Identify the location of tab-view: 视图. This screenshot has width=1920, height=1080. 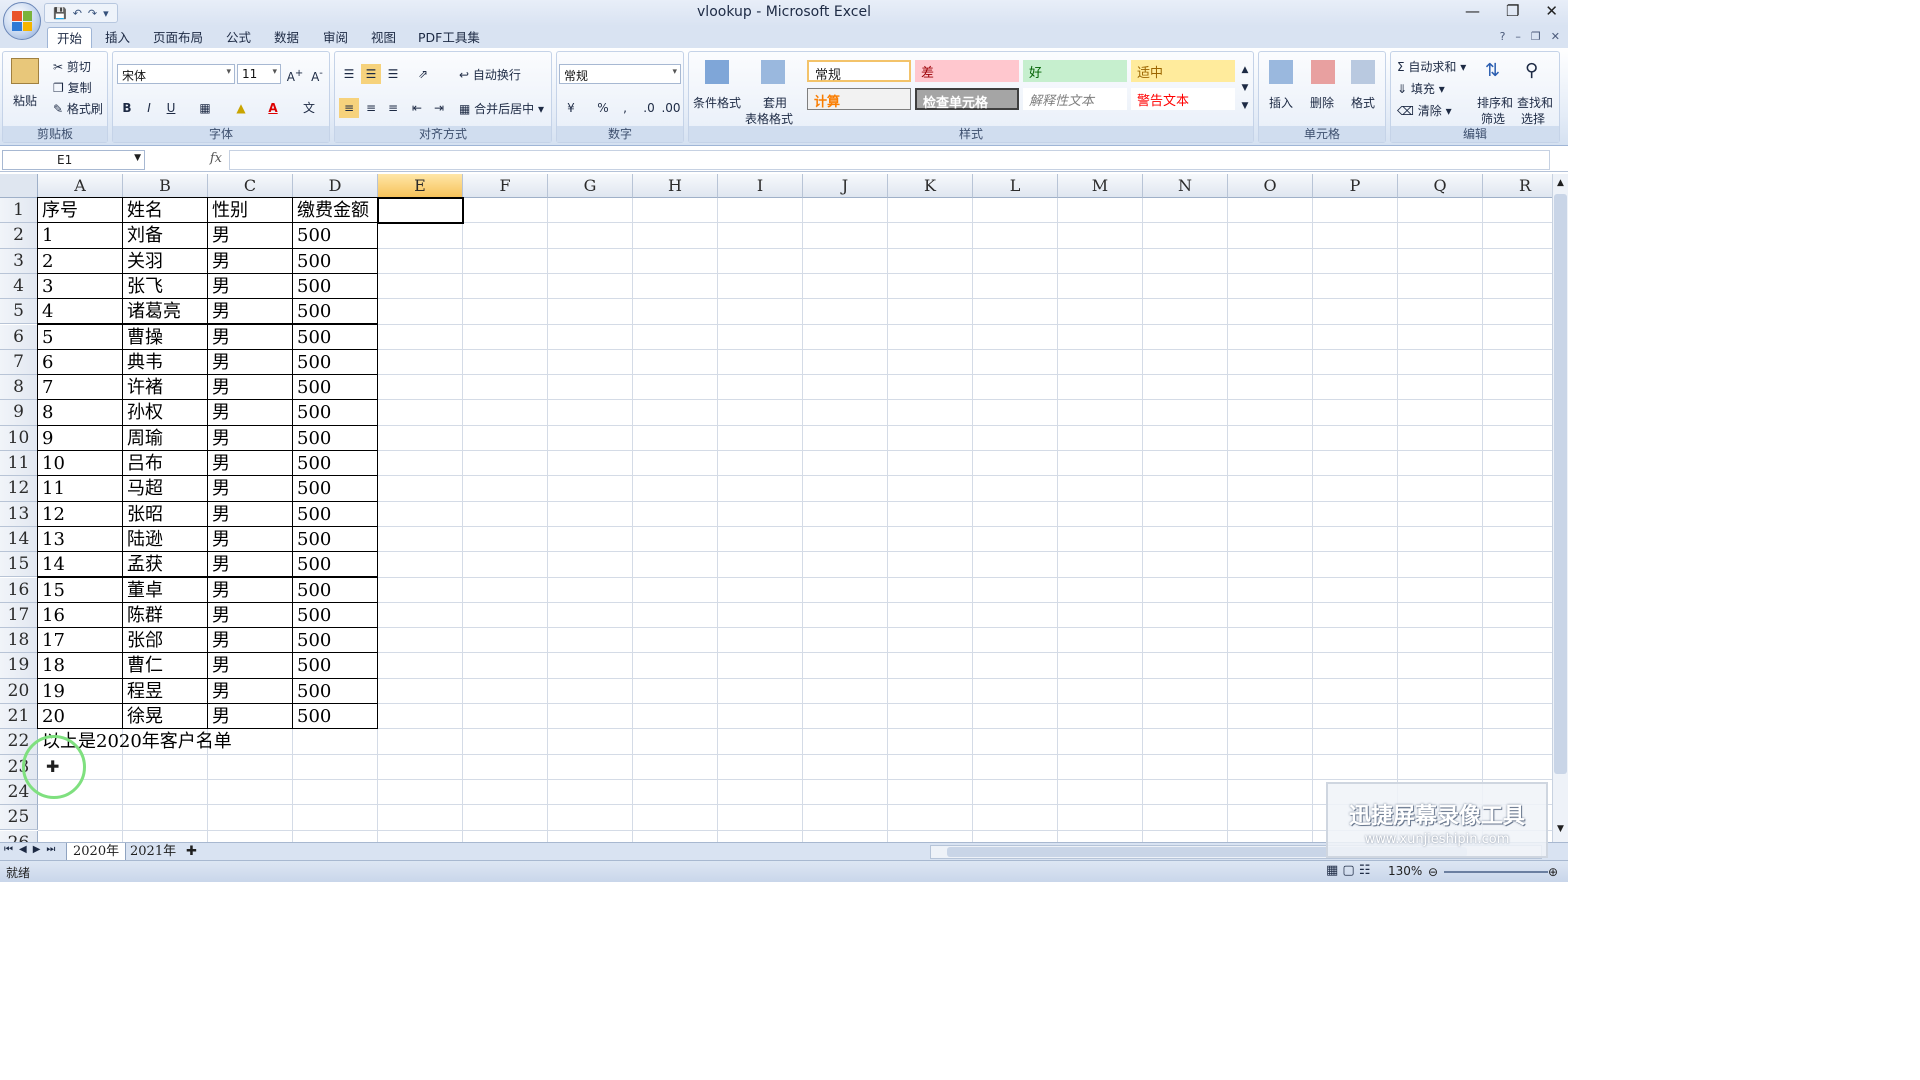
(383, 38).